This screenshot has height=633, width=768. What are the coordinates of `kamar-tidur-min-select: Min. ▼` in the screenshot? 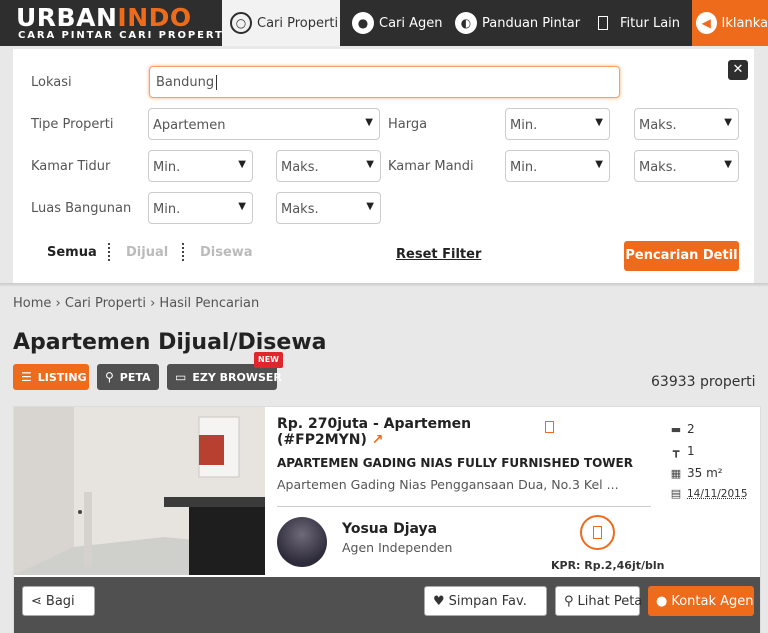 It's located at (200, 166).